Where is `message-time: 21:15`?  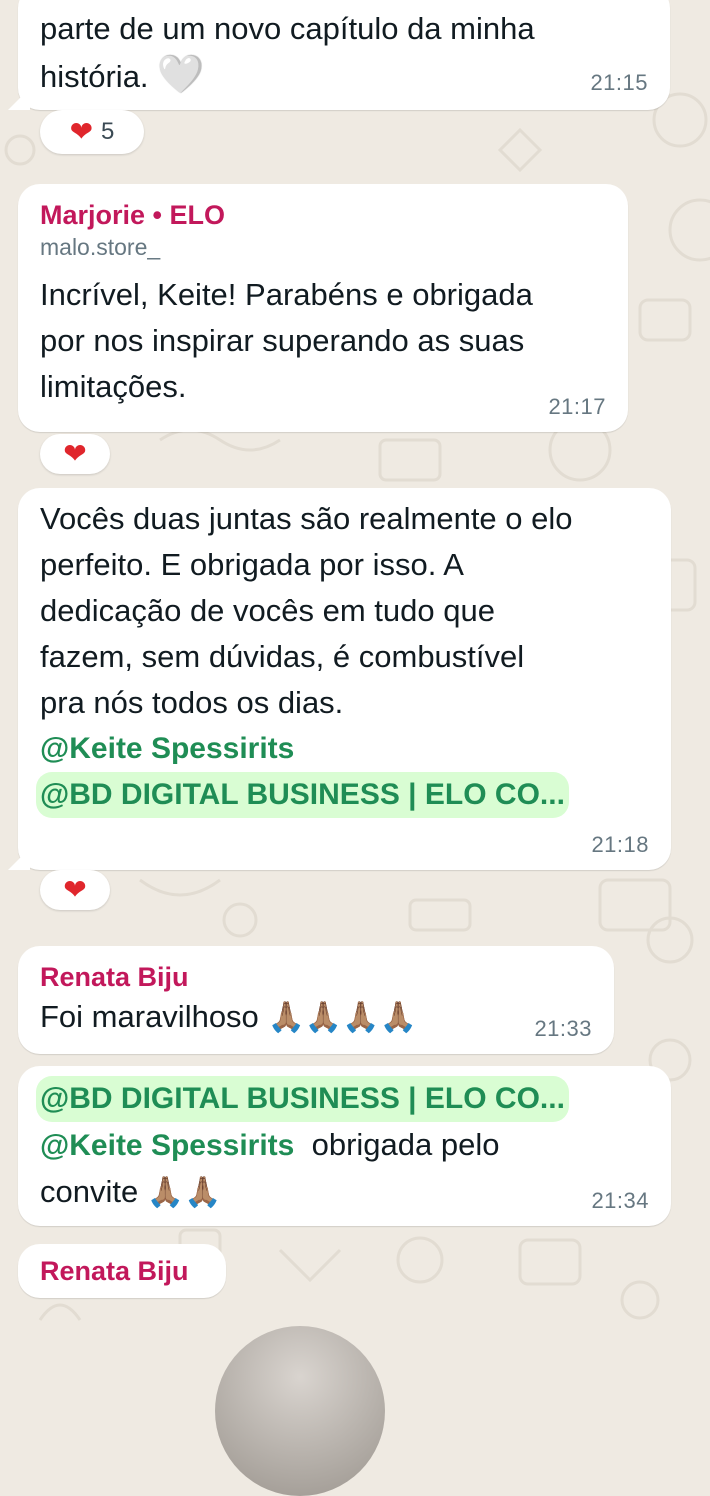 message-time: 21:15 is located at coordinates (619, 82).